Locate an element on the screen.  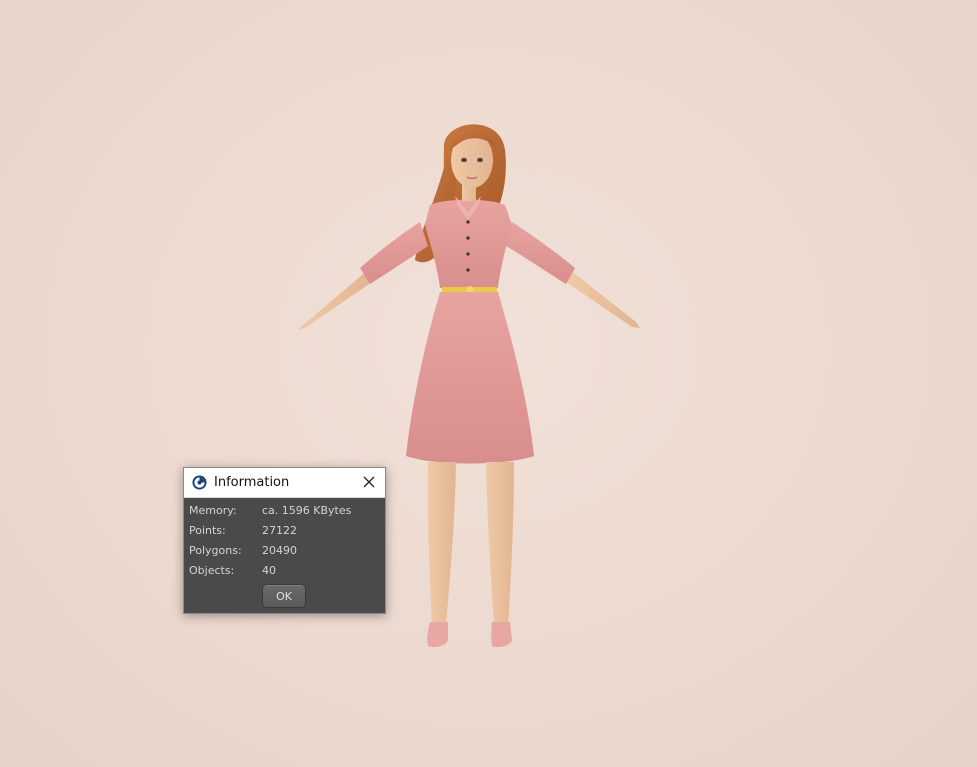
ok-button: OK is located at coordinates (284, 596).